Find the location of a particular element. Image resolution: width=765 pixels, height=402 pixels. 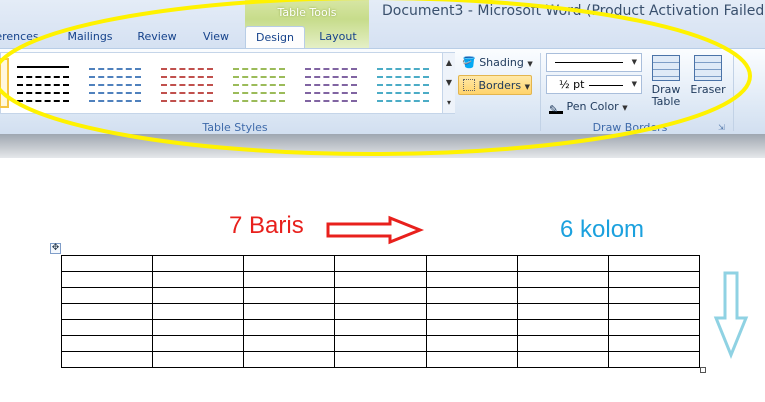

blue-arrow-down-icon is located at coordinates (731, 315).